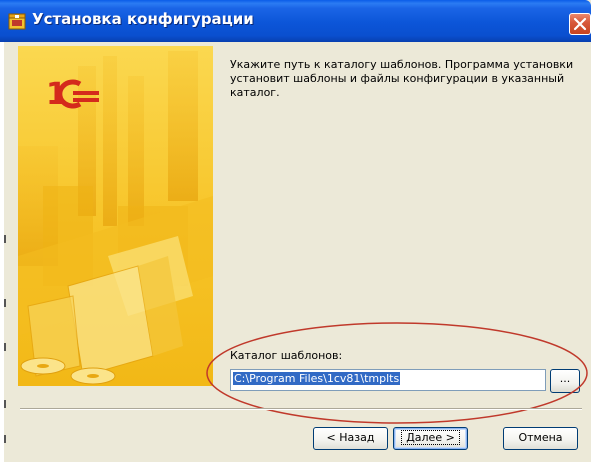 The image size is (591, 462). I want to click on window-title: Установка конфигурации, so click(143, 19).